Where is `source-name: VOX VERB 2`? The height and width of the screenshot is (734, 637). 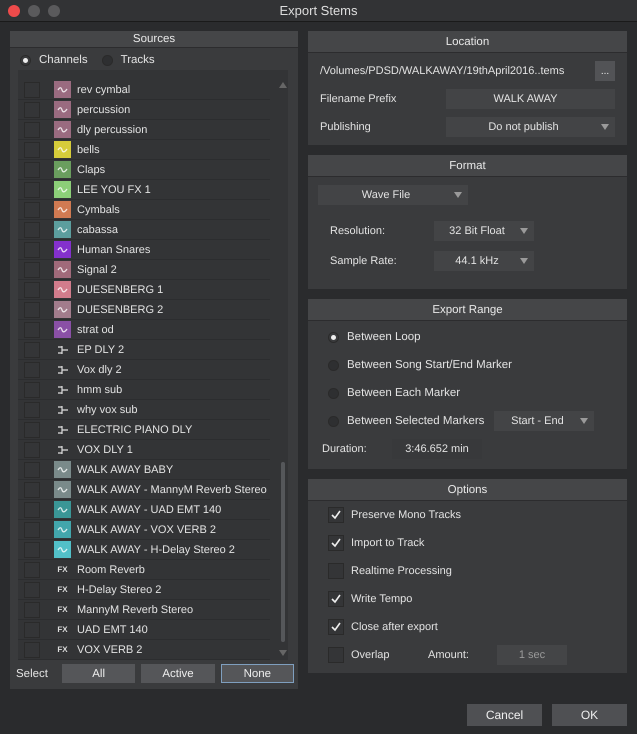 source-name: VOX VERB 2 is located at coordinates (109, 650).